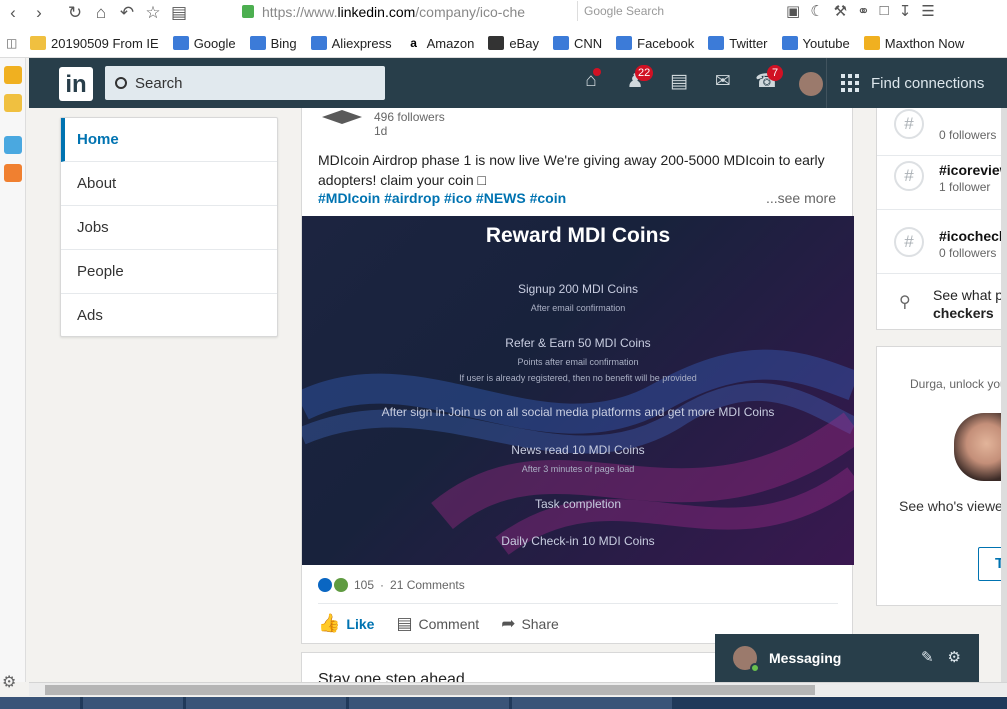 Image resolution: width=1007 pixels, height=709 pixels. What do you see at coordinates (973, 170) in the screenshot?
I see `hashtag-name: #icoreview` at bounding box center [973, 170].